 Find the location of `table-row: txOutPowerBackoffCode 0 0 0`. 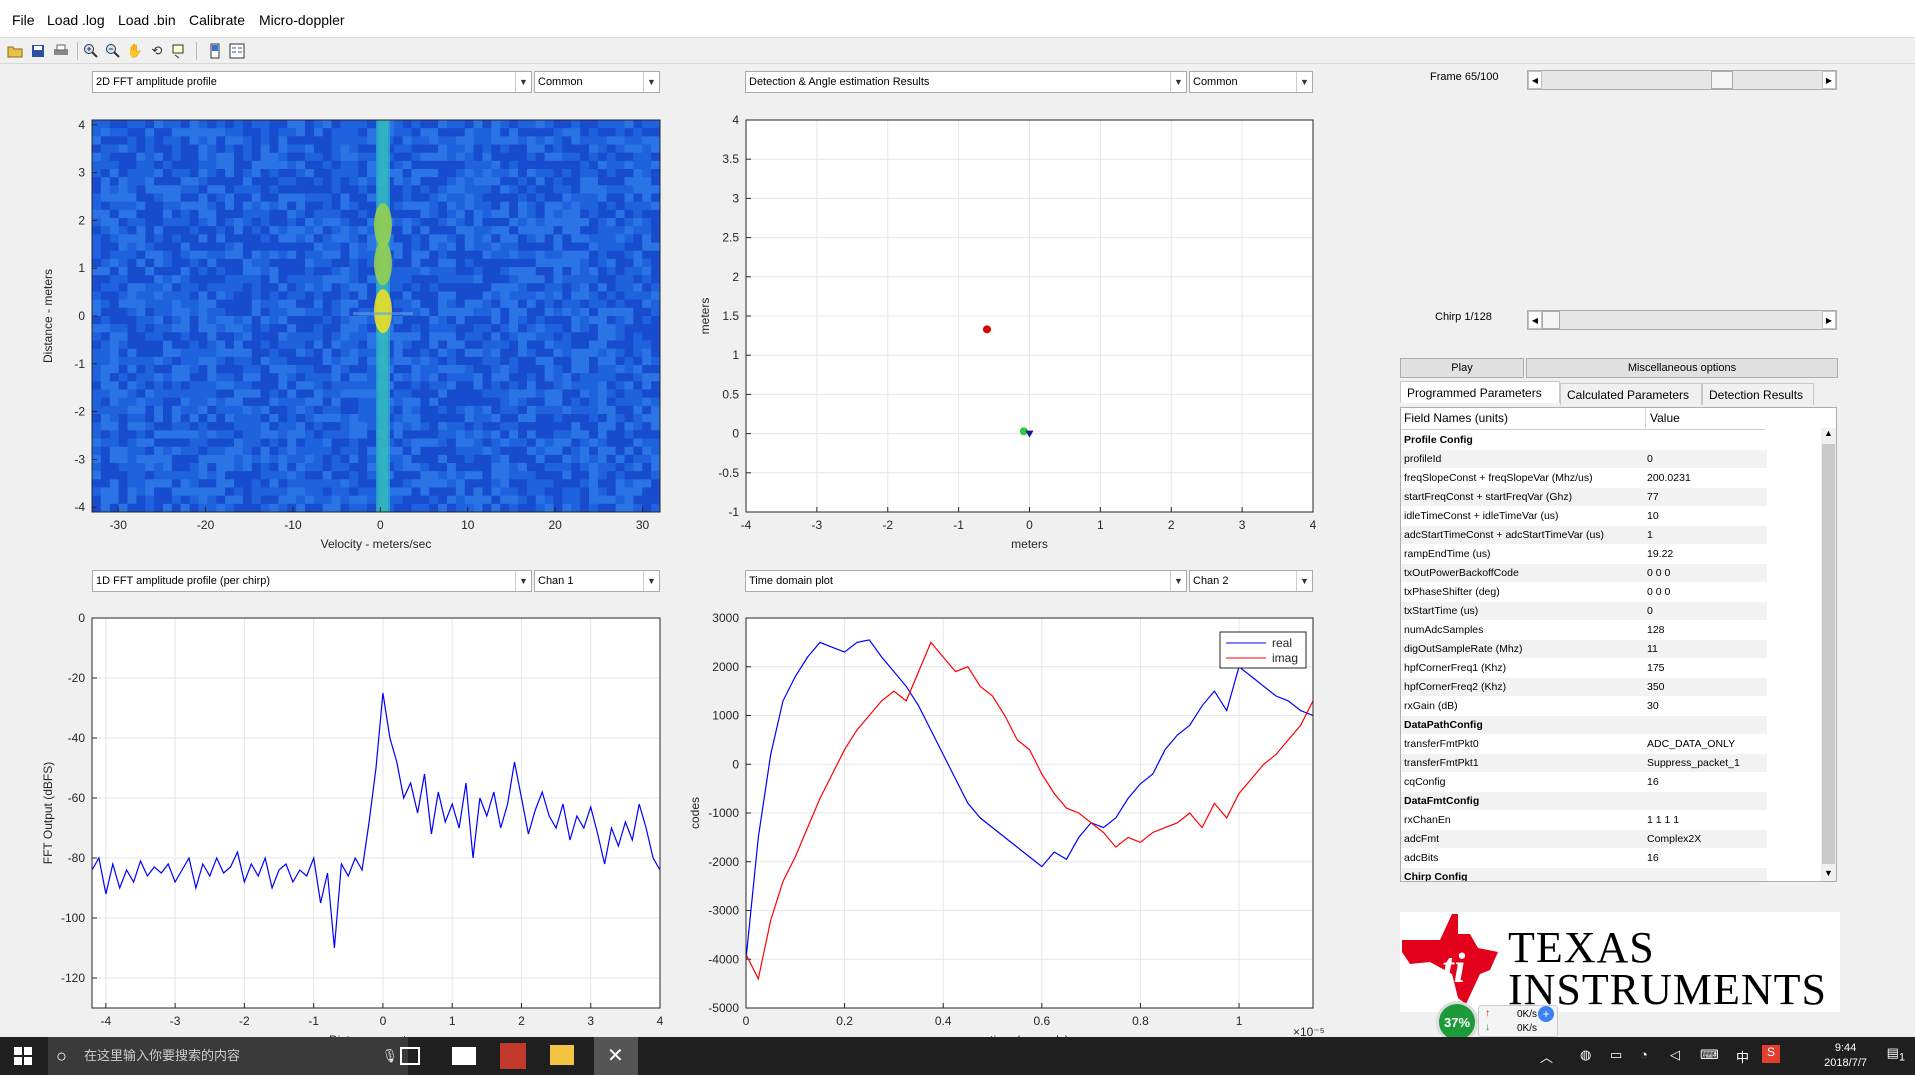

table-row: txOutPowerBackoffCode 0 0 0 is located at coordinates (1584, 573).